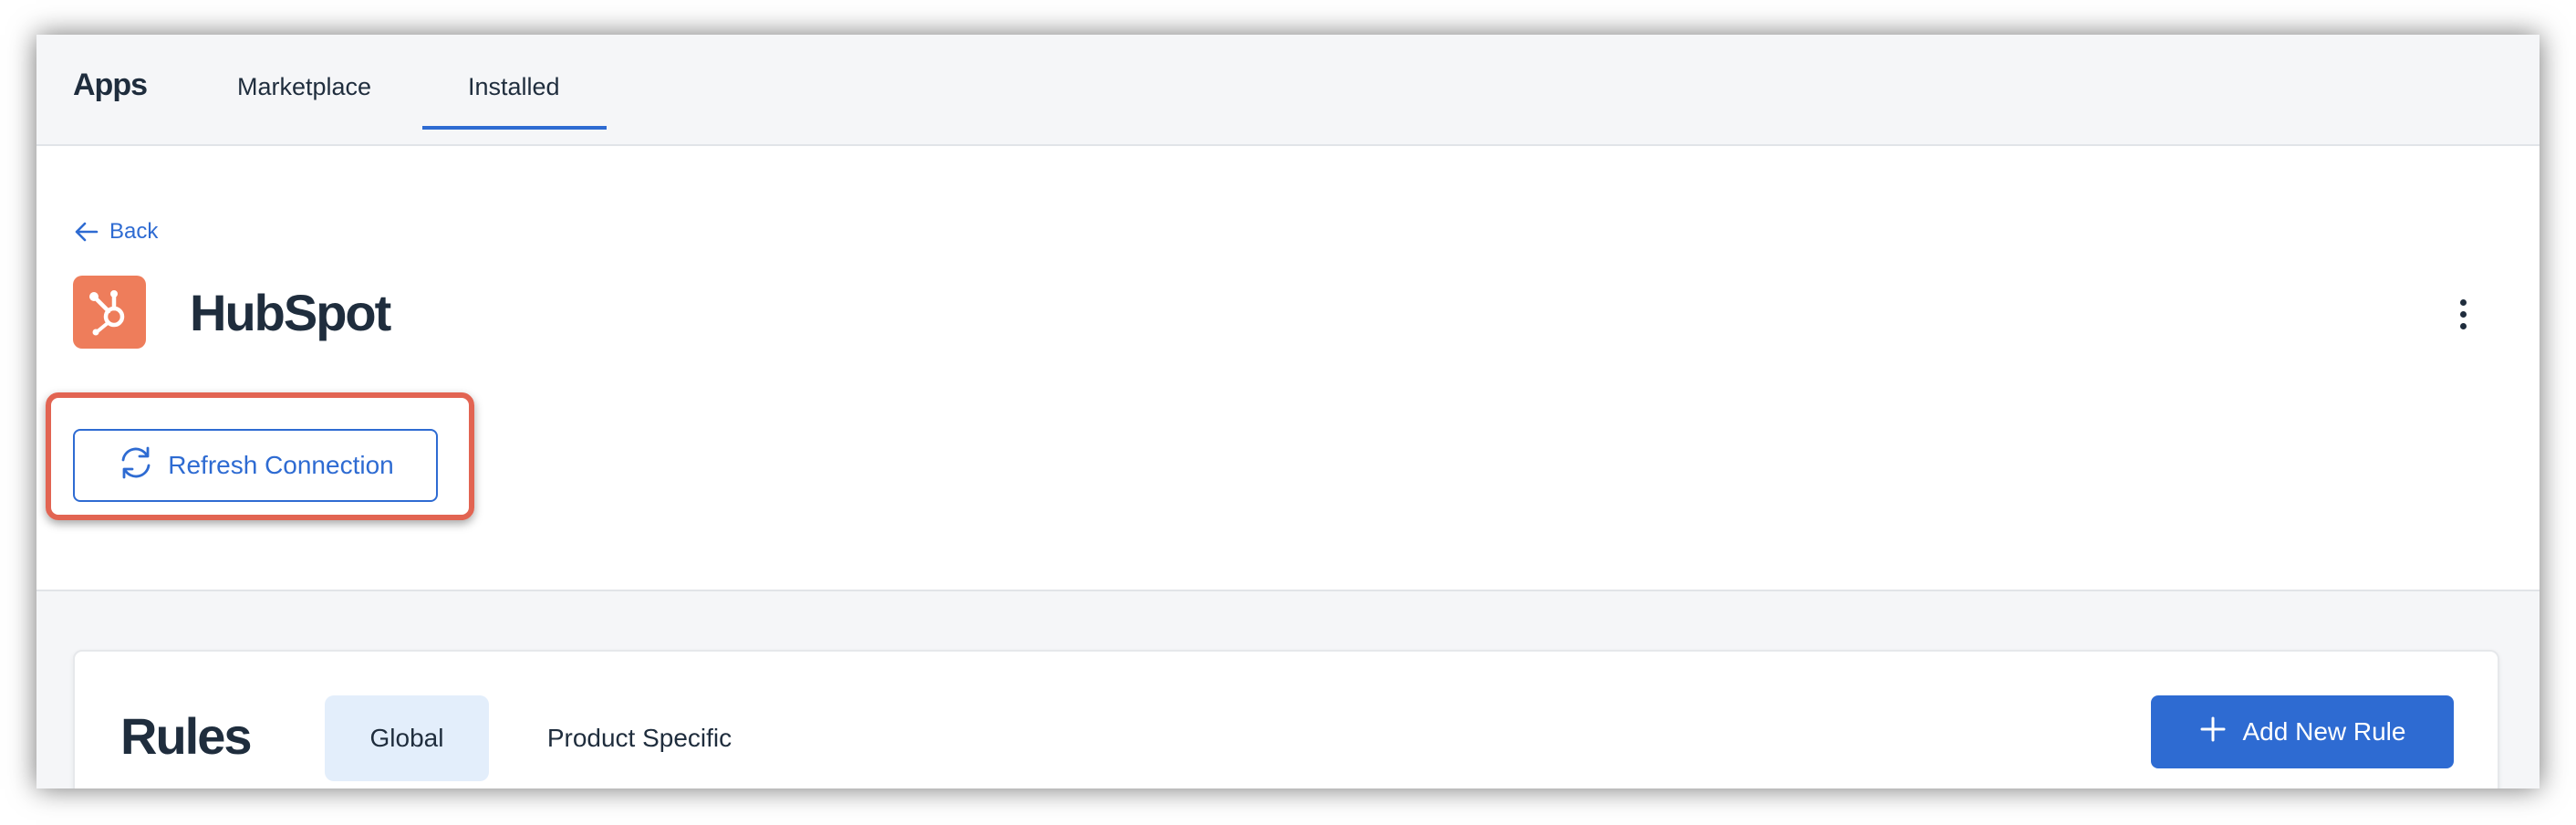 The image size is (2576, 825). I want to click on arrow-left-icon, so click(87, 232).